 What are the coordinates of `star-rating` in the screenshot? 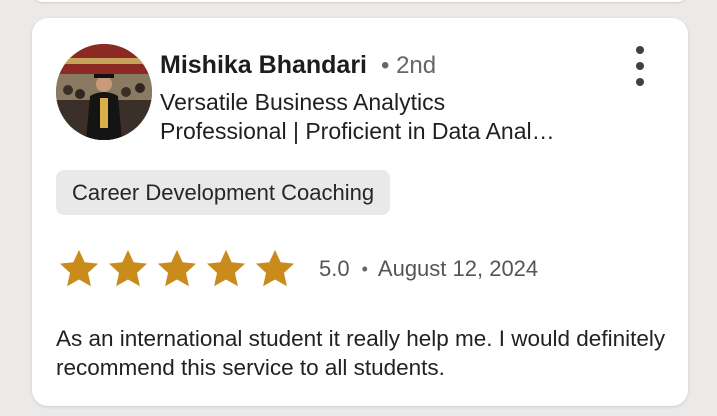 It's located at (178, 269).